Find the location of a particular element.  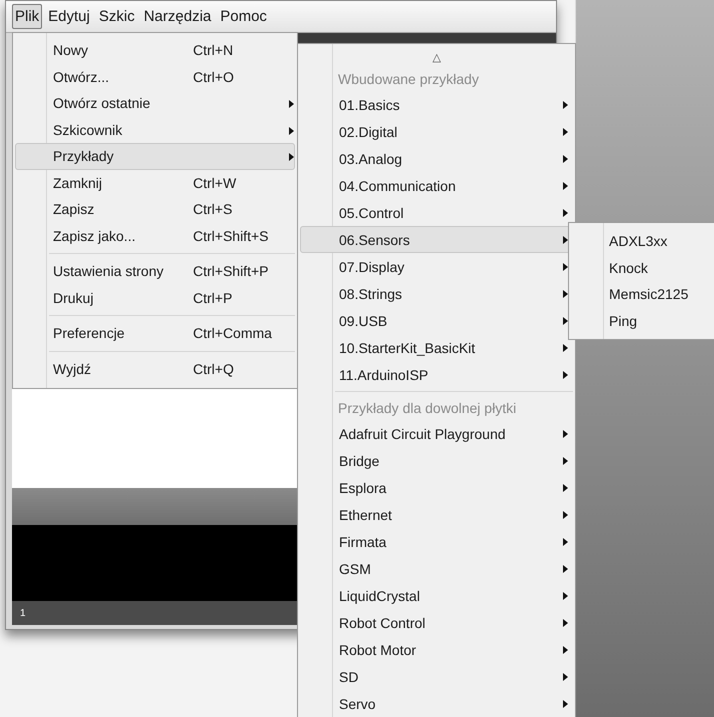

menu-item: Ustawienia strony Ctrl+Shift+P is located at coordinates (155, 271).